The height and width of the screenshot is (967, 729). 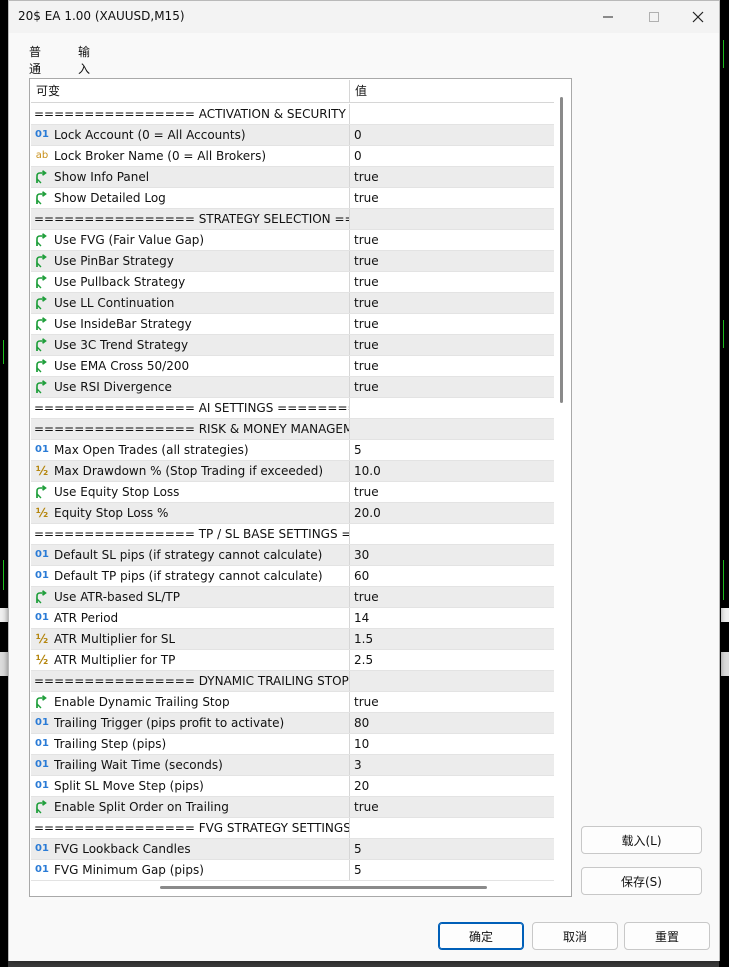 What do you see at coordinates (35, 62) in the screenshot?
I see `tab-common: 普通` at bounding box center [35, 62].